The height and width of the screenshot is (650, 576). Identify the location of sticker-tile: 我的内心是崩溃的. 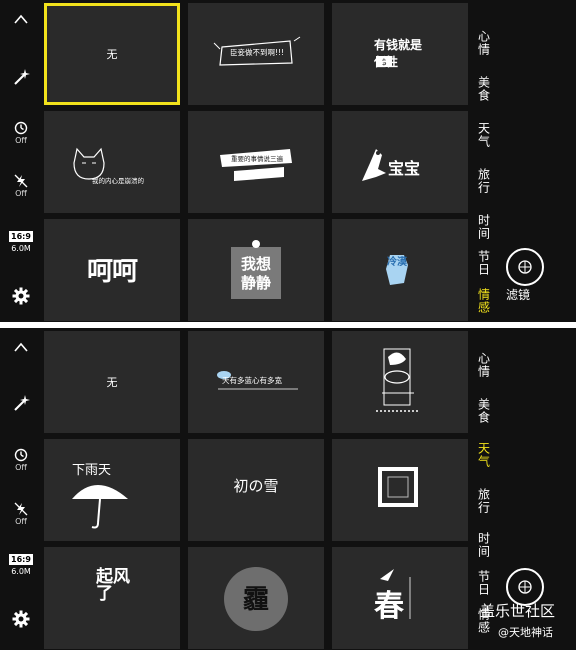
(112, 162).